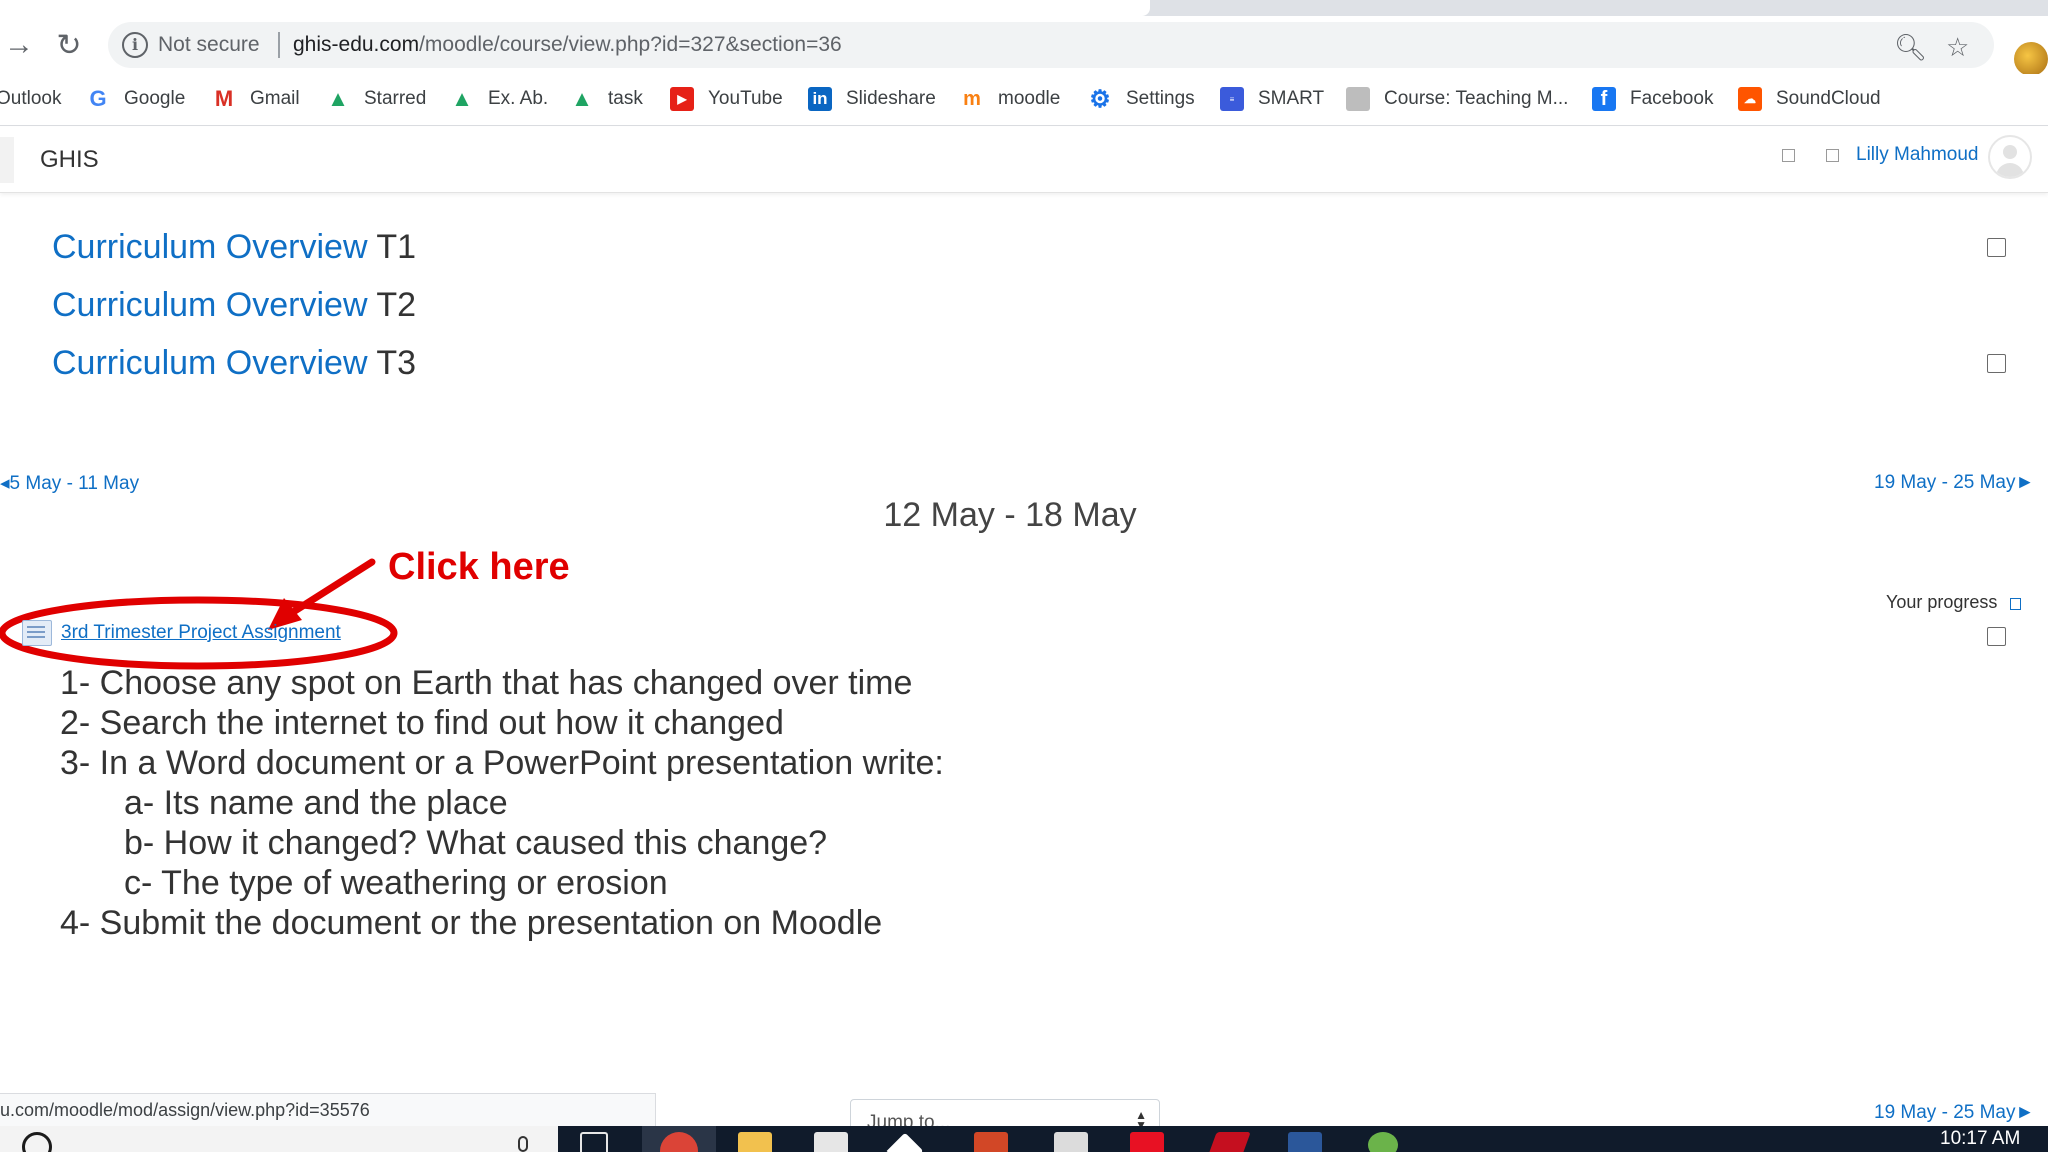  I want to click on bookmark-youtube: ▶ YouTube, so click(726, 99).